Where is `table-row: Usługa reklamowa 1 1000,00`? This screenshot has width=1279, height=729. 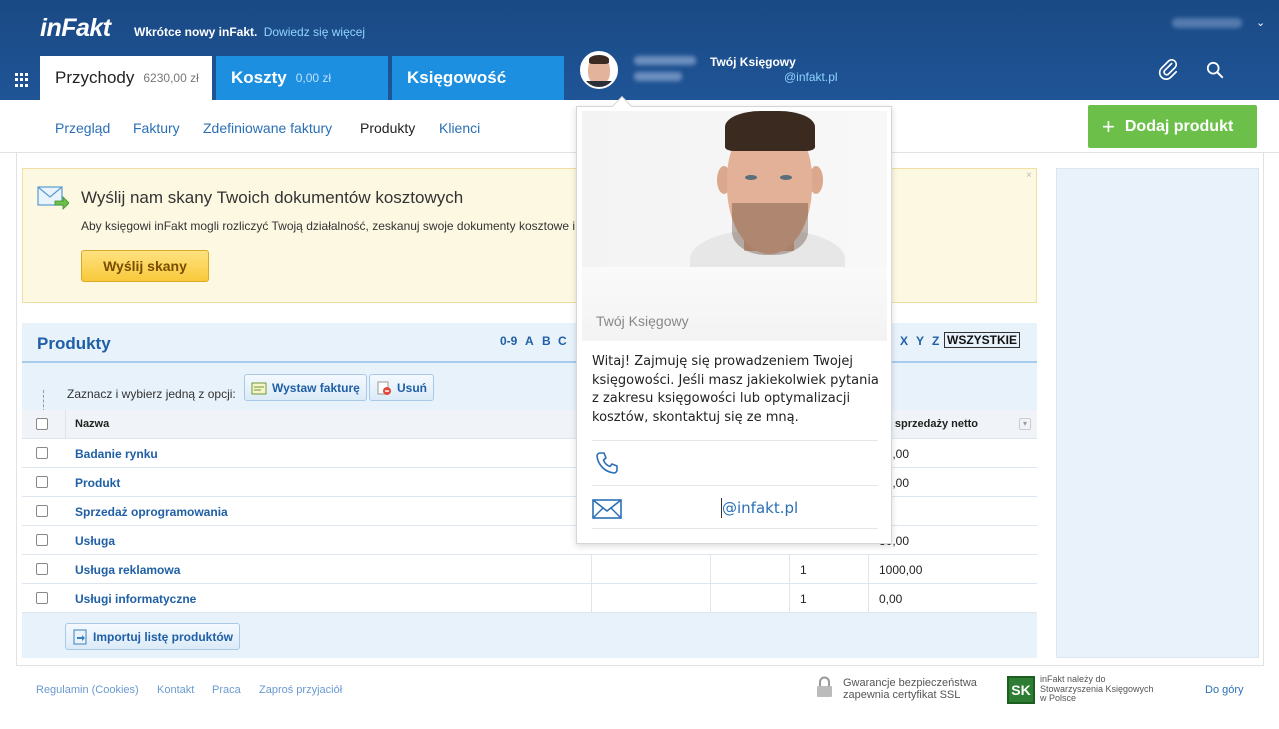 table-row: Usługa reklamowa 1 1000,00 is located at coordinates (529, 569).